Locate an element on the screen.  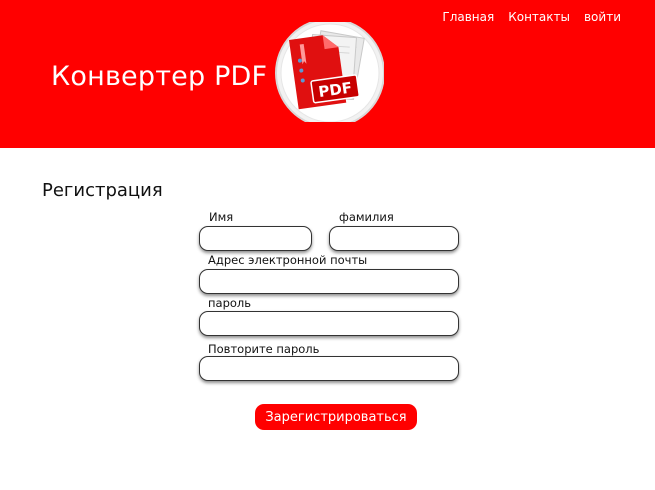
main-nav: Главная Контакты войти is located at coordinates (531, 17).